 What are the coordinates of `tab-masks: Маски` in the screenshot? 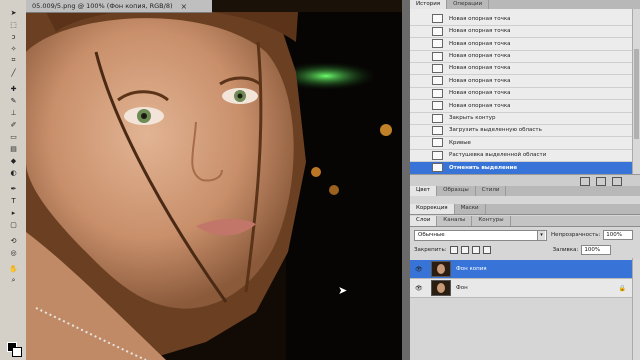 It's located at (470, 209).